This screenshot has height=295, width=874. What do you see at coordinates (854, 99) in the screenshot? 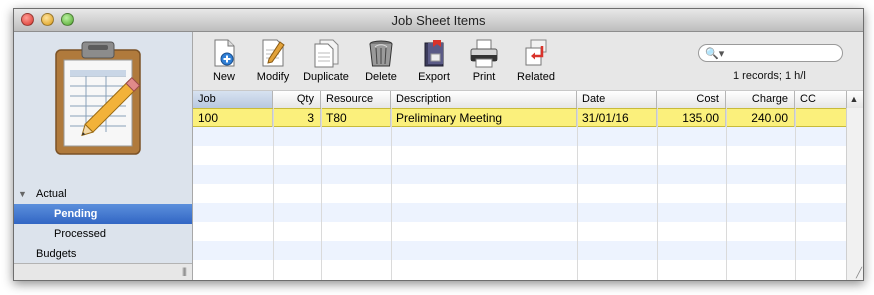
I see `column-menu-icon: ▲︎` at bounding box center [854, 99].